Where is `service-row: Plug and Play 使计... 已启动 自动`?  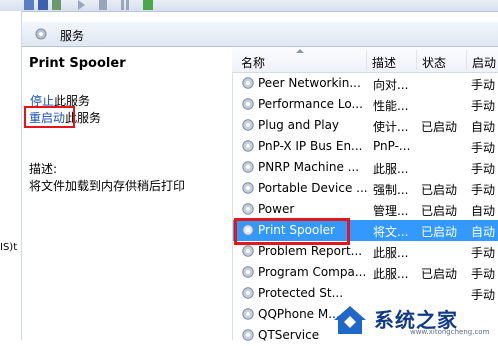
service-row: Plug and Play 使计... 已启动 自动 is located at coordinates (365, 125).